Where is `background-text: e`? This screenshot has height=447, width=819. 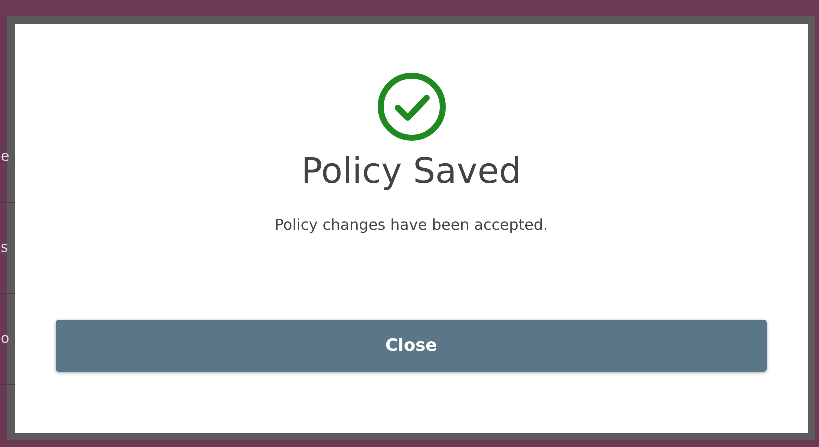 background-text: e is located at coordinates (5, 157).